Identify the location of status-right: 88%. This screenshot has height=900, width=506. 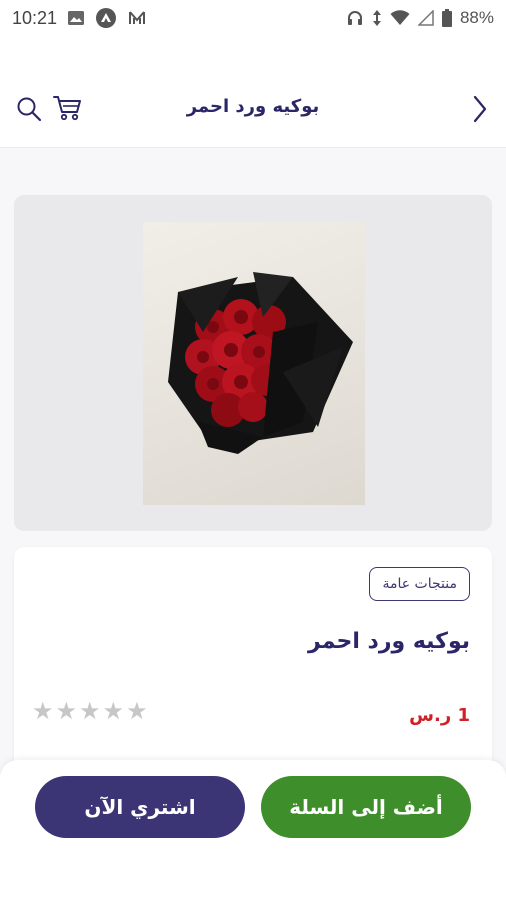
(420, 18).